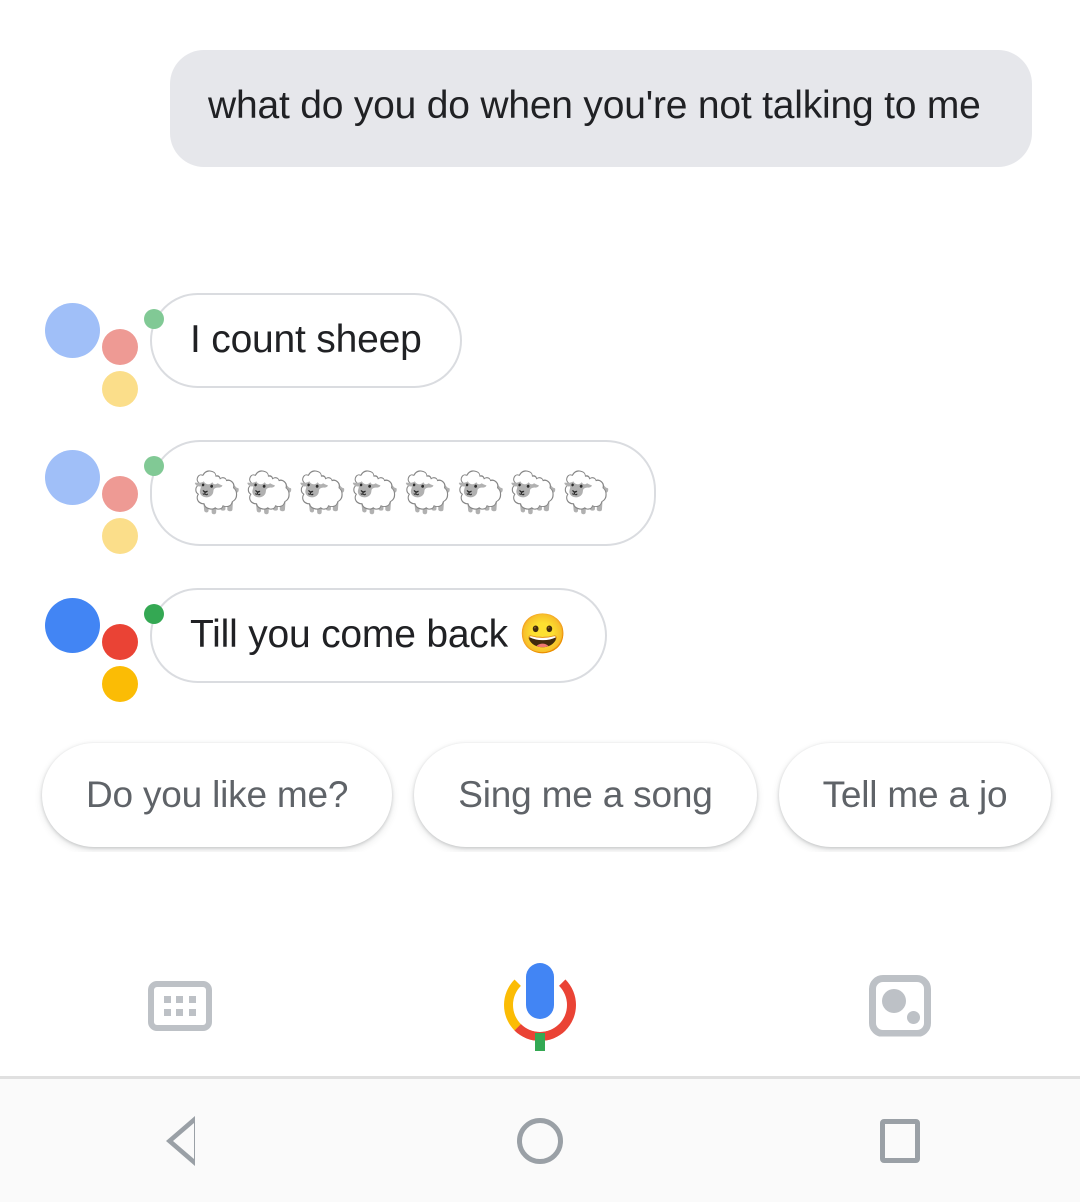 Image resolution: width=1080 pixels, height=1202 pixels. I want to click on recents-square-icon, so click(900, 1140).